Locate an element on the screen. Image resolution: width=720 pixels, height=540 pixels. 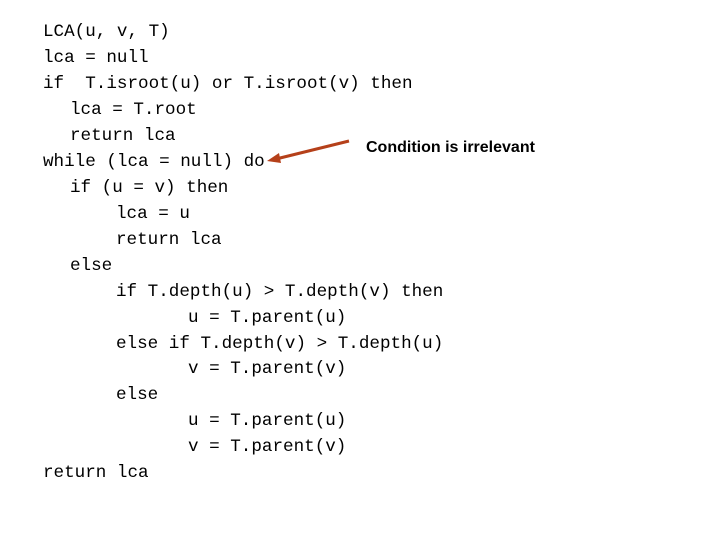
annotation-arrow is located at coordinates (308, 151).